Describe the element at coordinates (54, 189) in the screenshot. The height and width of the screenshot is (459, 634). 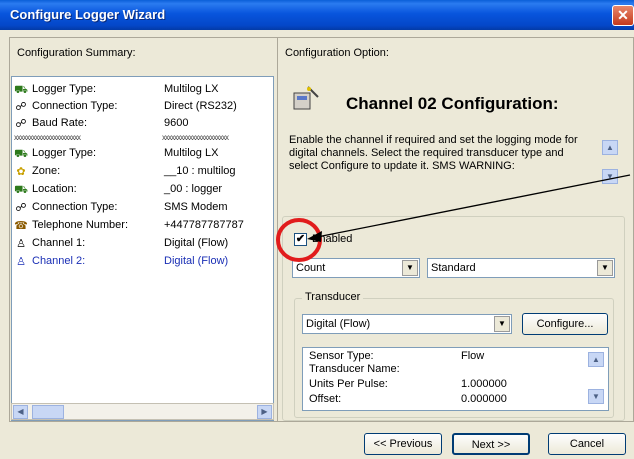
I see `summary-label: Location:` at that location.